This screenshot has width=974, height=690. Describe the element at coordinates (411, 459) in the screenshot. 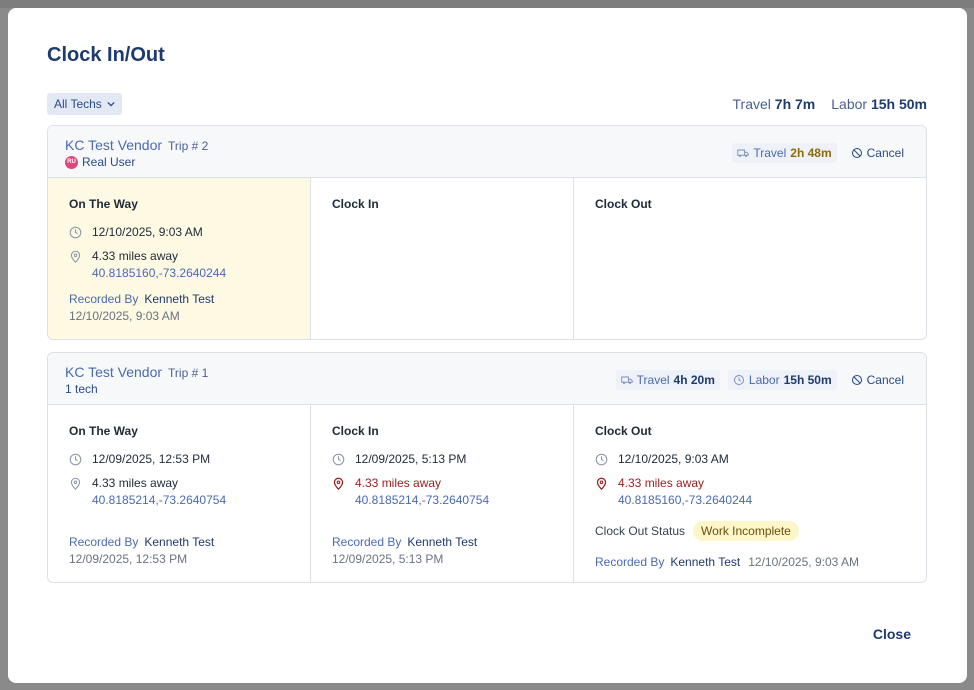

I see `event-time: 12/09/2025, 5:13 PM` at that location.